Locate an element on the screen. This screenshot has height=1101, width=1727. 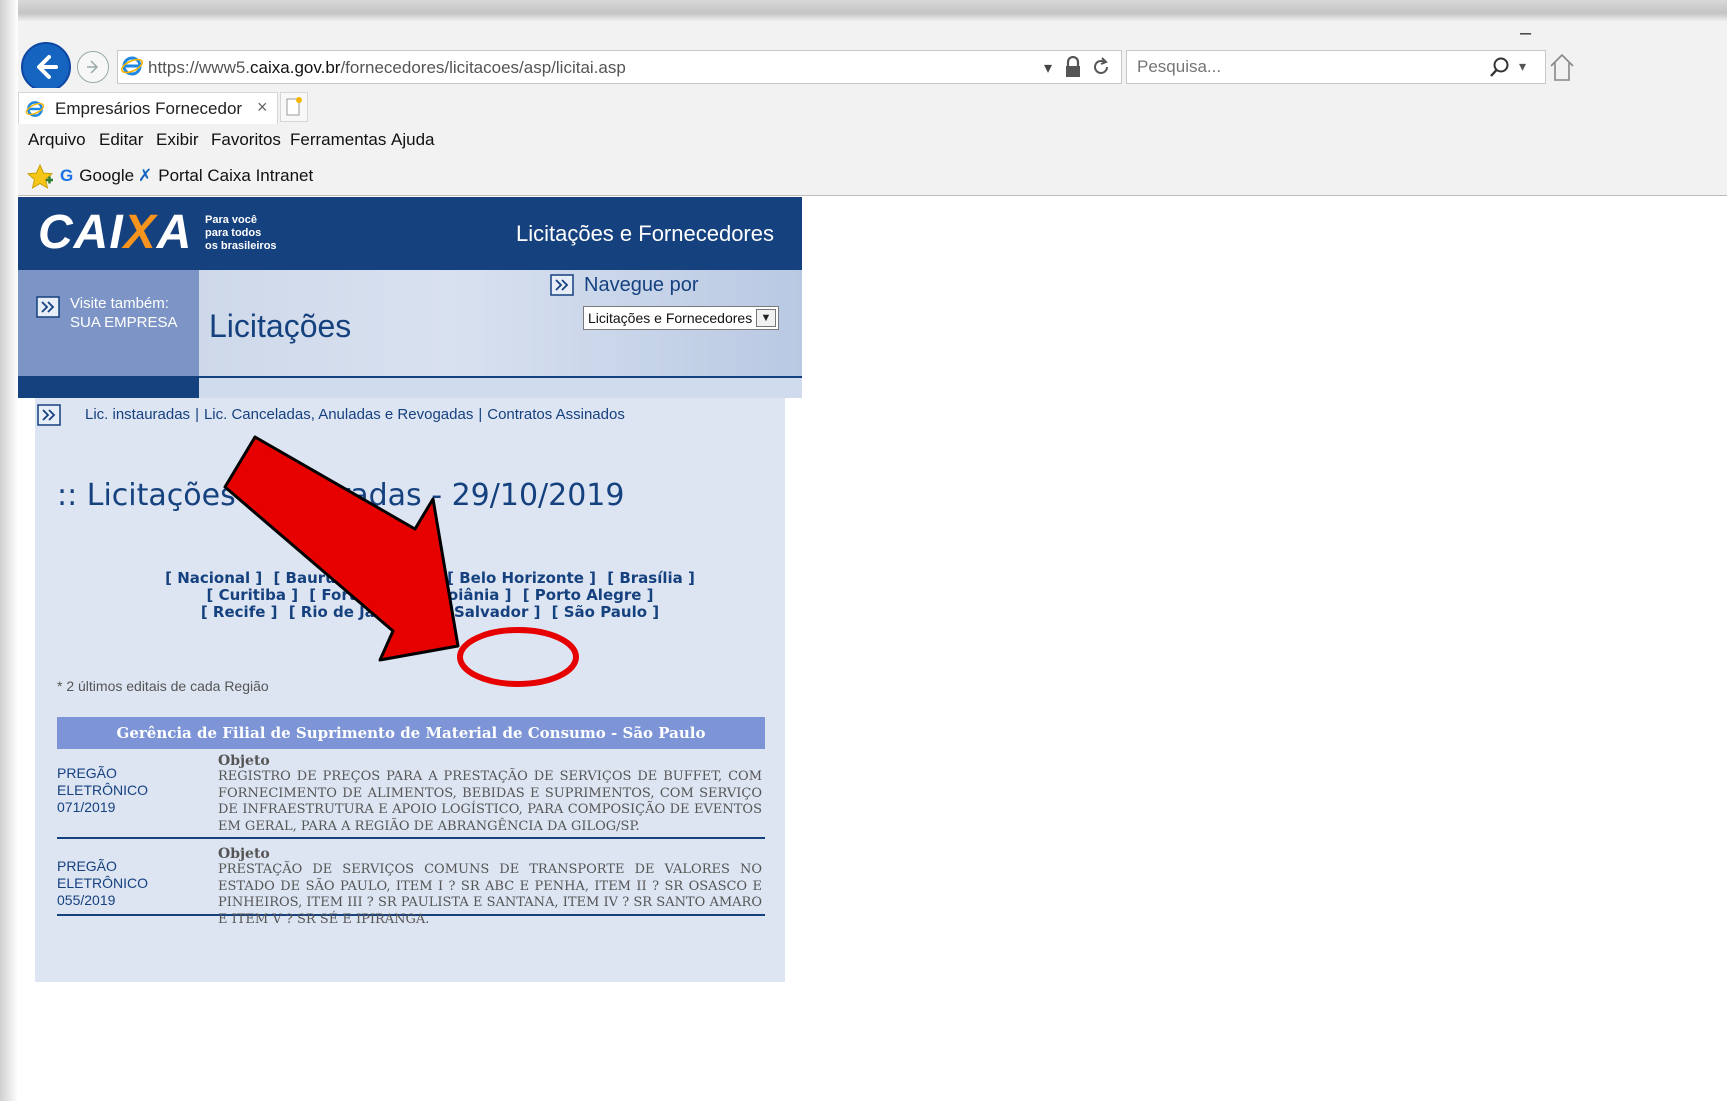
tab-bar: Empresários Fornecedor × is located at coordinates (872, 106).